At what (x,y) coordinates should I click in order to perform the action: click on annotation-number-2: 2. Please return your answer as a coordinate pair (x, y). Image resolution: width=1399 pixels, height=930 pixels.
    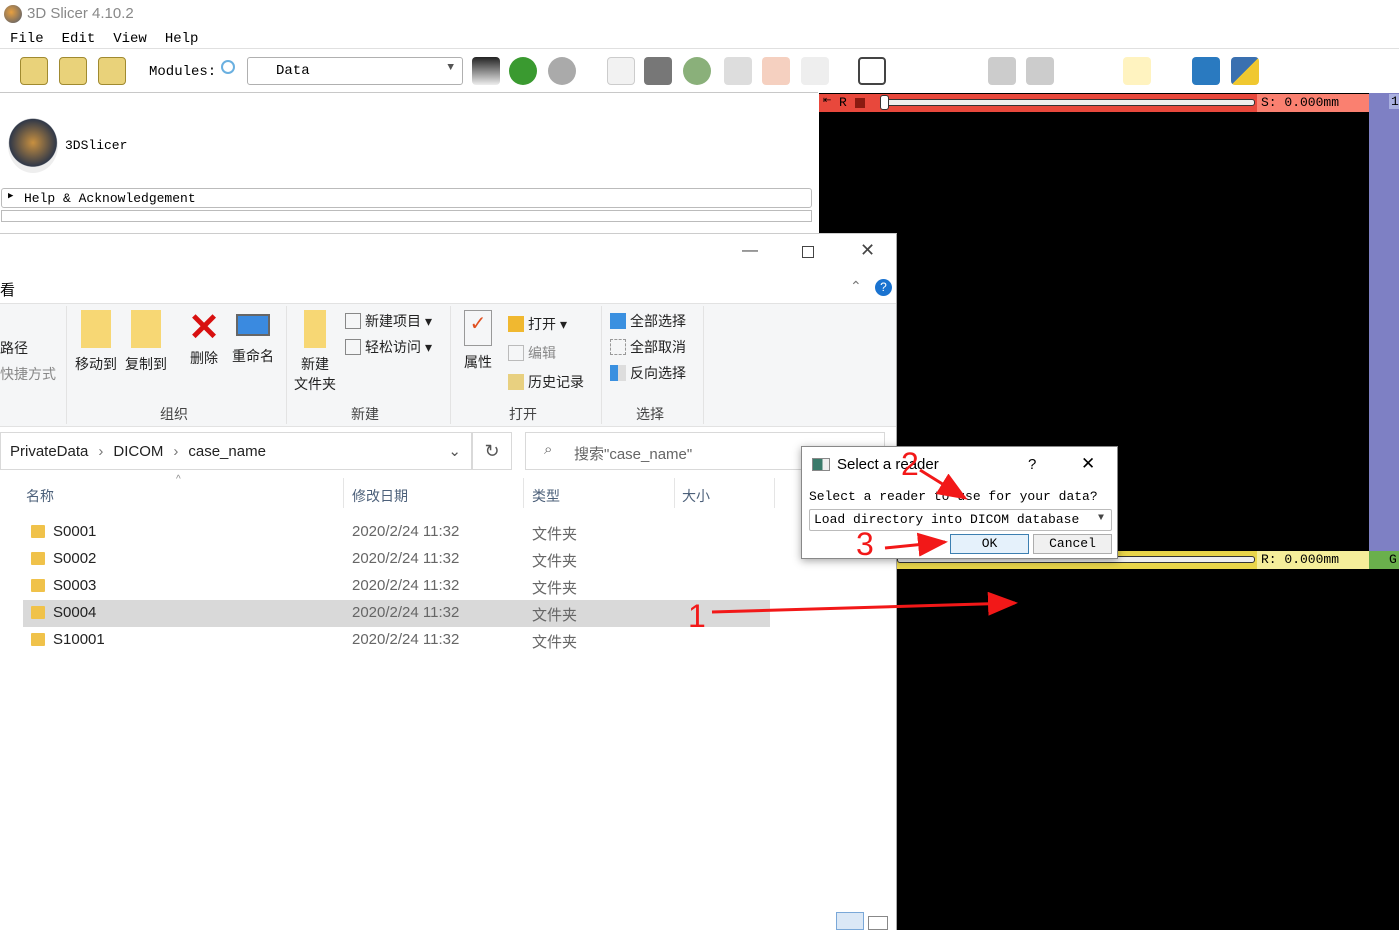
    Looking at the image, I should click on (910, 464).